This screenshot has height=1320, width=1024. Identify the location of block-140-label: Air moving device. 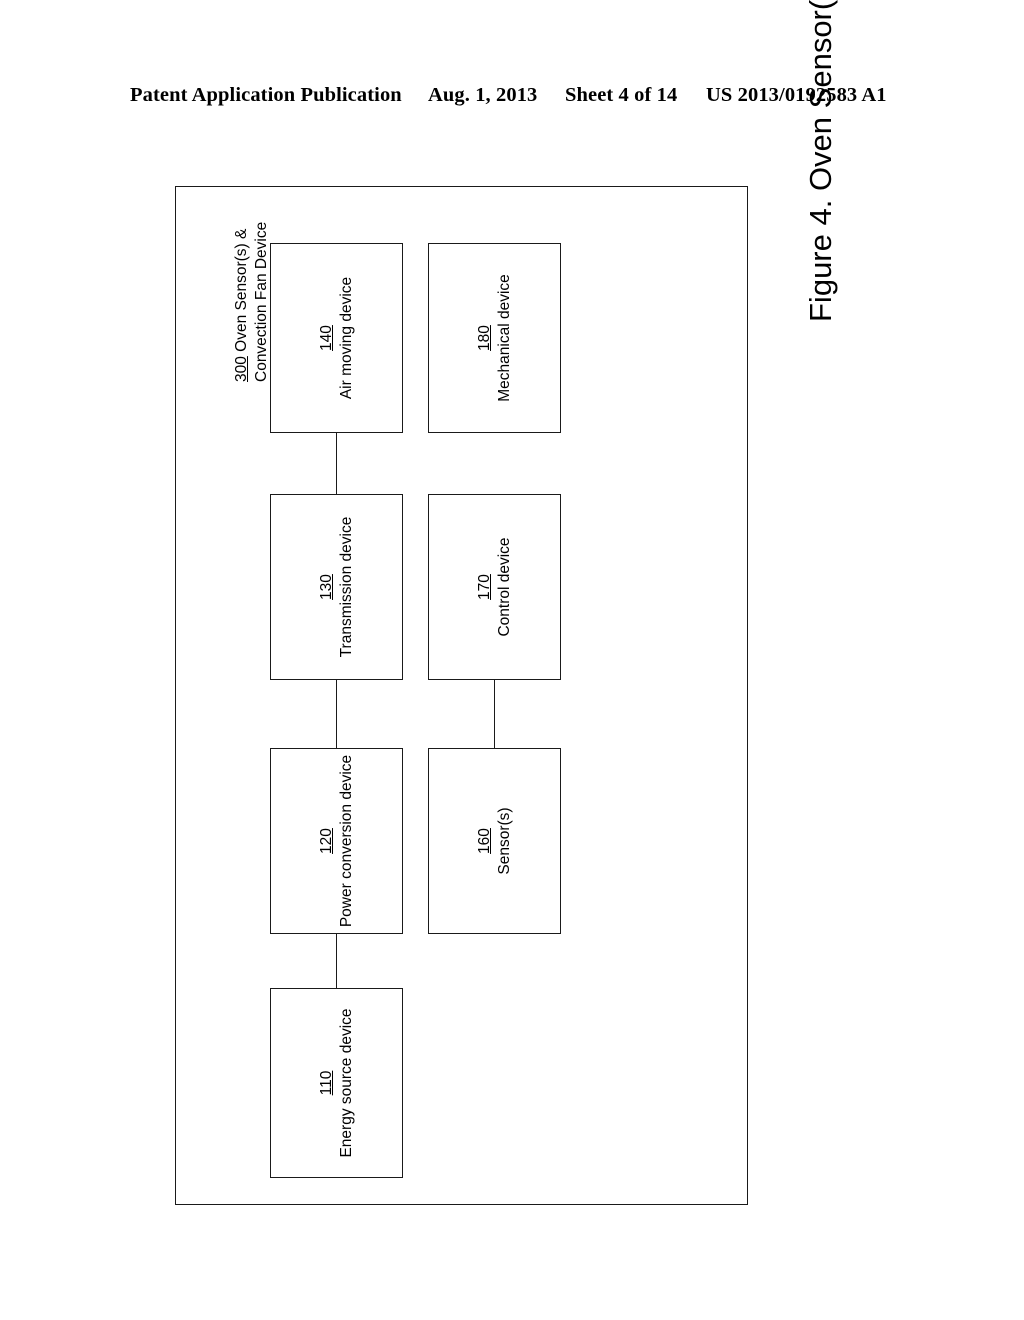
(346, 338).